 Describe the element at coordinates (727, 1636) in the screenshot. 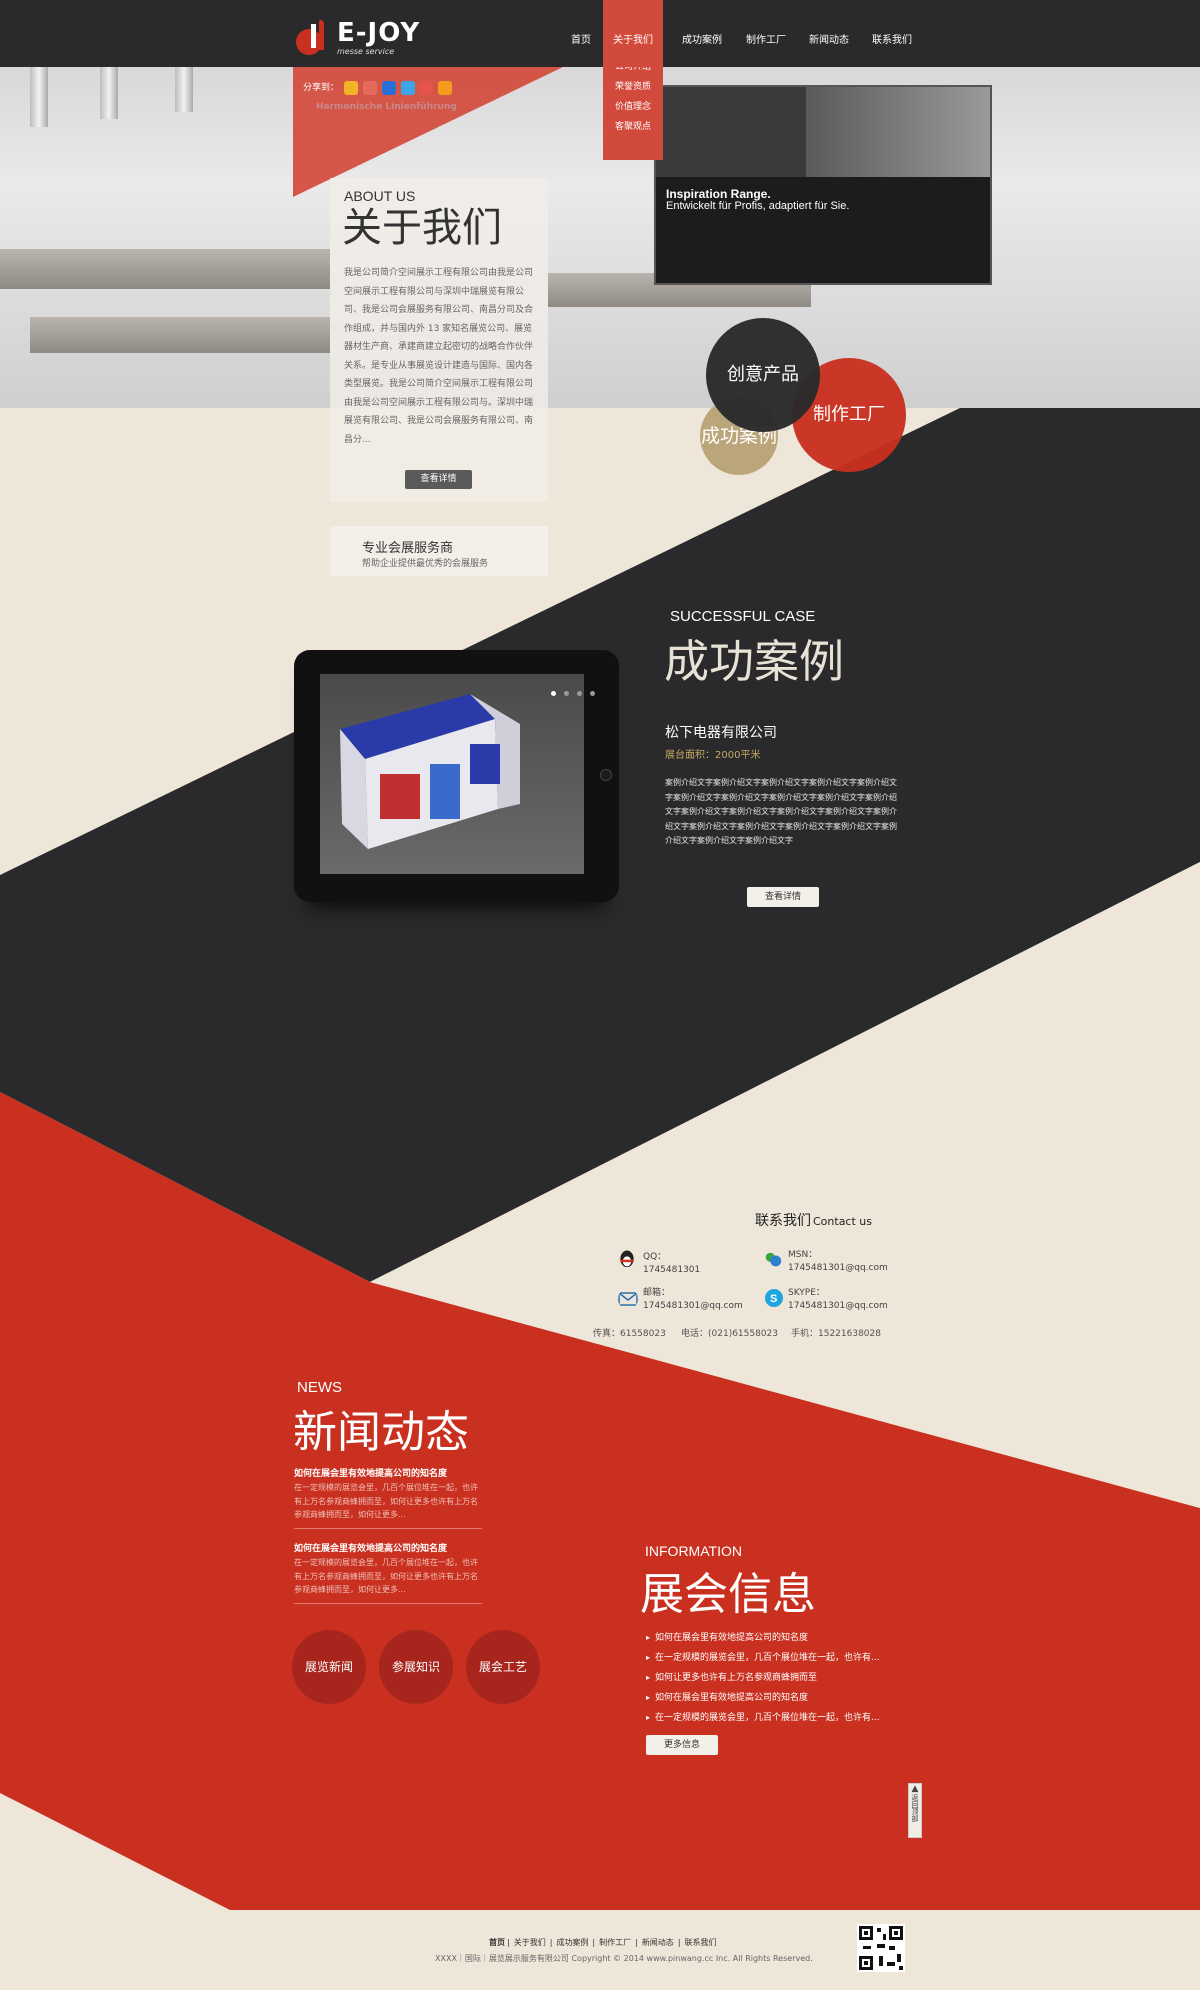

I see `info-item-1: 如何在展会里有效地提高公司的知名度` at that location.